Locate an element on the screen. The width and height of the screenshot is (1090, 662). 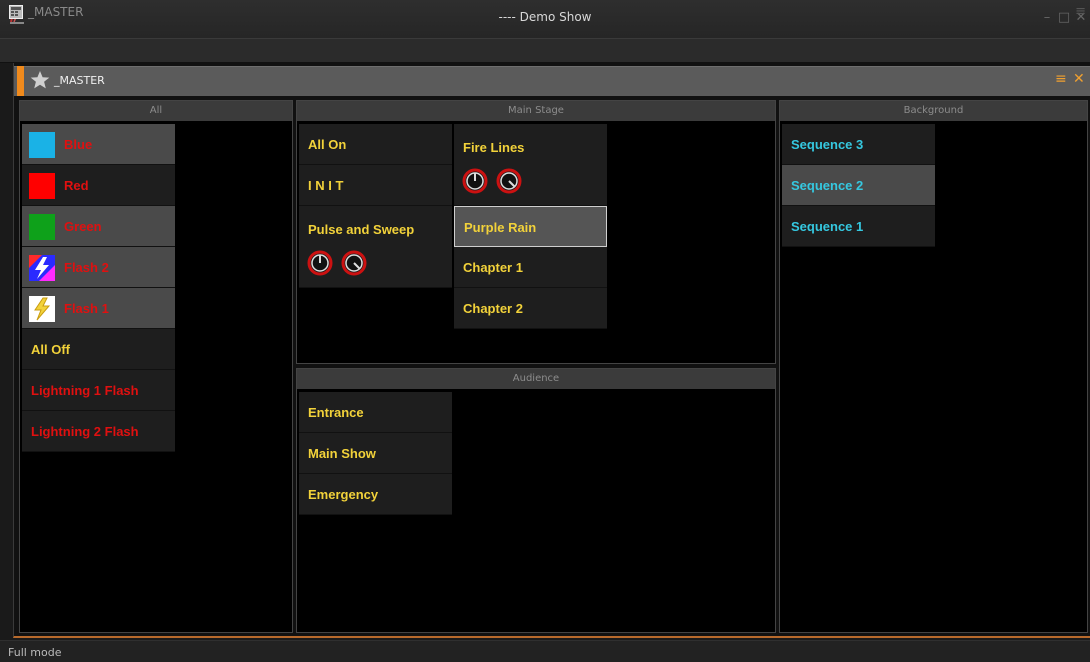
lightning-icon is located at coordinates (42, 309).